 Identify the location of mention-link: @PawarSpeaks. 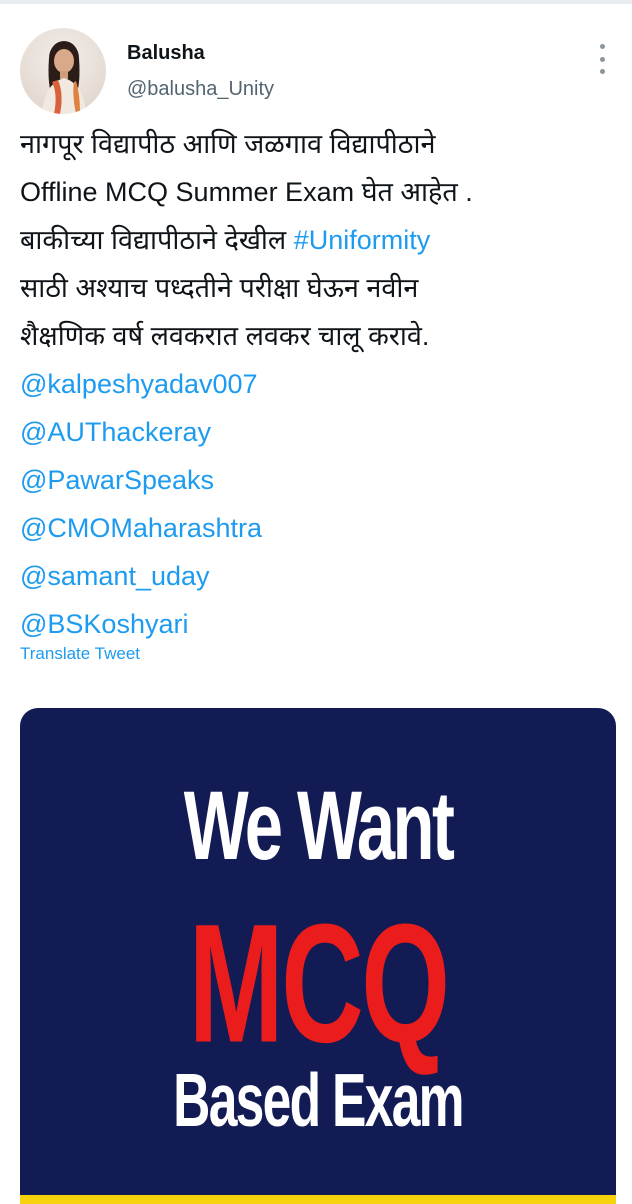
(320, 480).